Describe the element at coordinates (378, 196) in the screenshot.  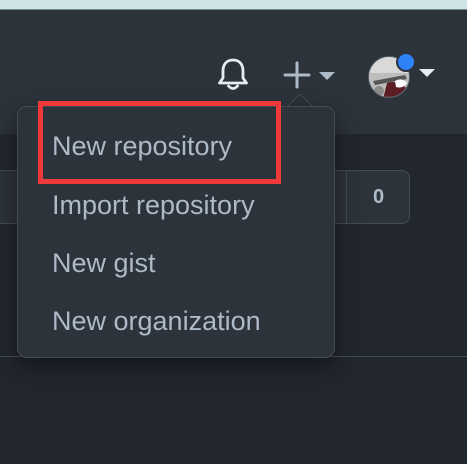
I see `counter-value: 0` at that location.